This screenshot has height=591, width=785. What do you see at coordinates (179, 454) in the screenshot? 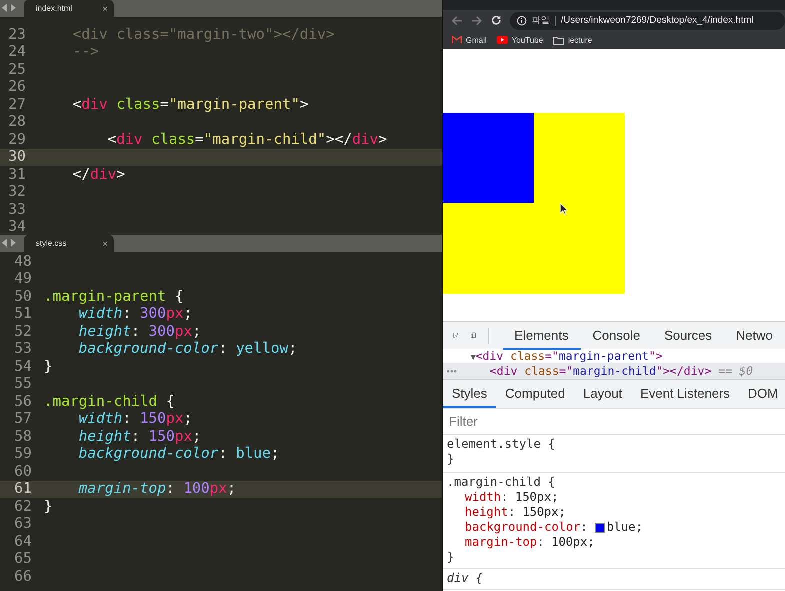
I see `code-line: background-color: blue;` at bounding box center [179, 454].